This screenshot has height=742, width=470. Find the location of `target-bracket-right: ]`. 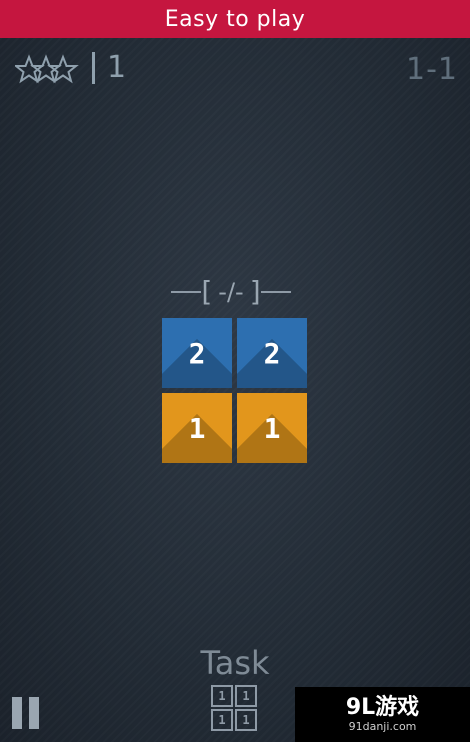

target-bracket-right: ] is located at coordinates (255, 291).